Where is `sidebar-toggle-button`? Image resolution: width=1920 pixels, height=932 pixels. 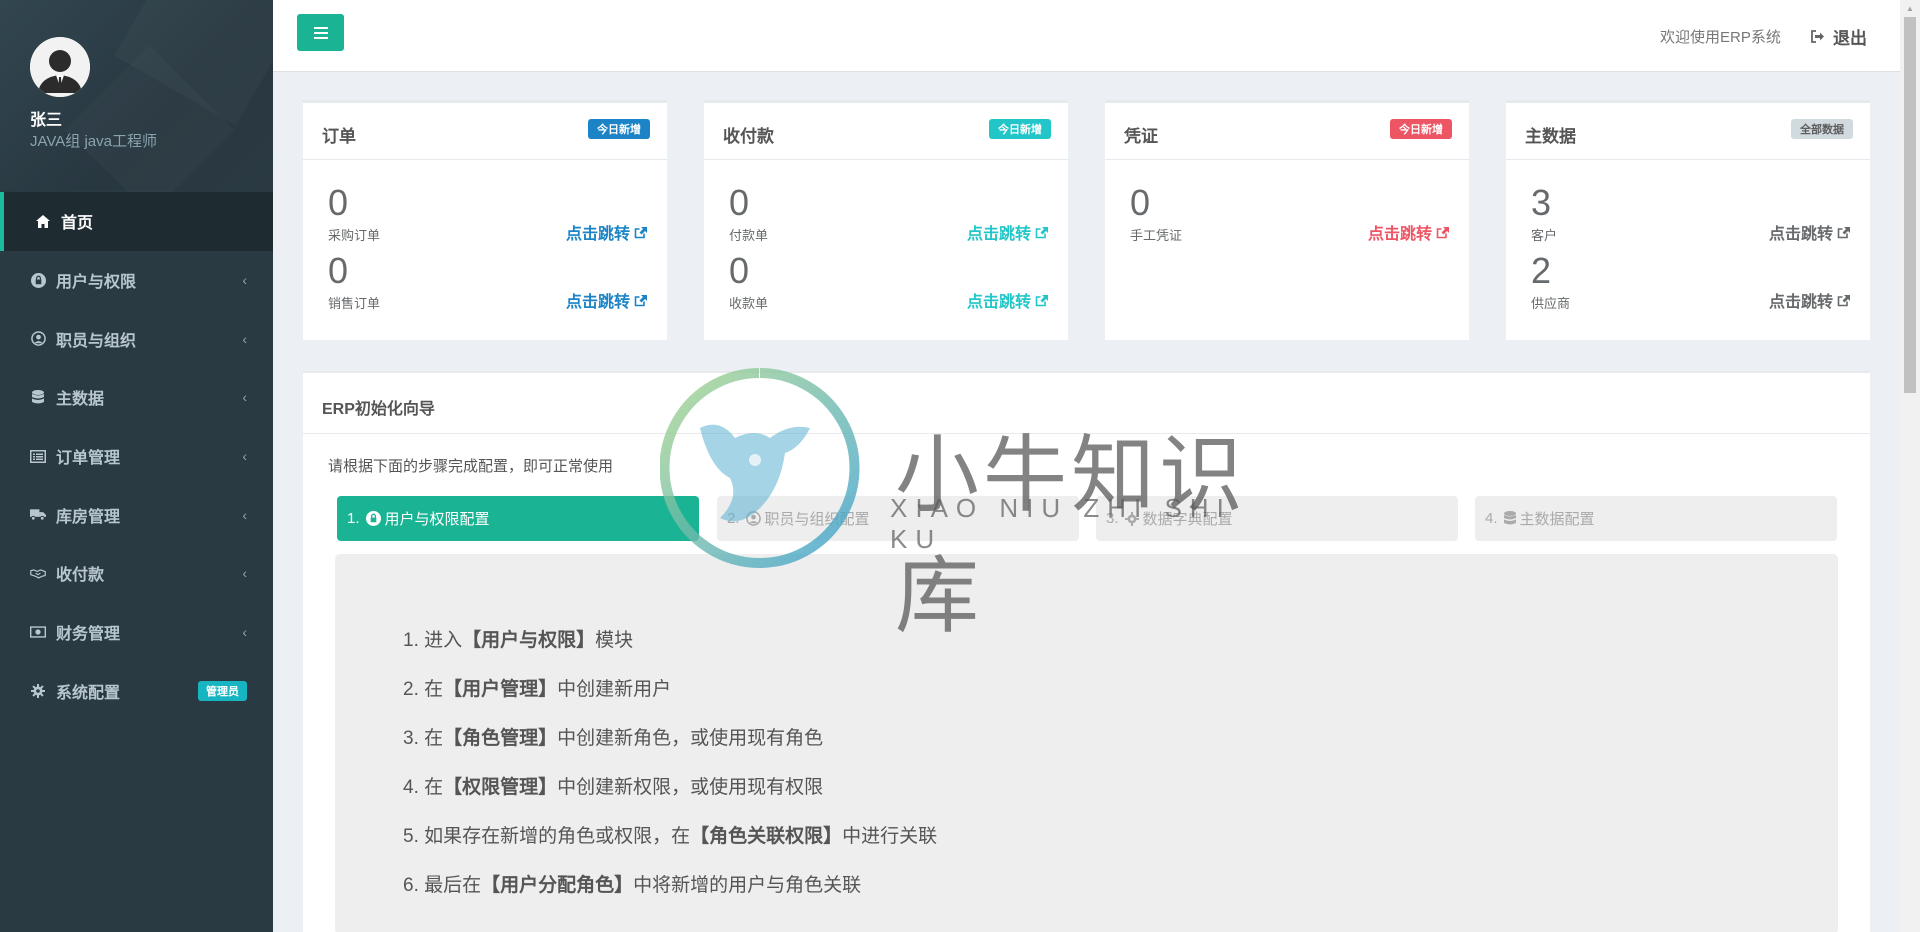 sidebar-toggle-button is located at coordinates (320, 32).